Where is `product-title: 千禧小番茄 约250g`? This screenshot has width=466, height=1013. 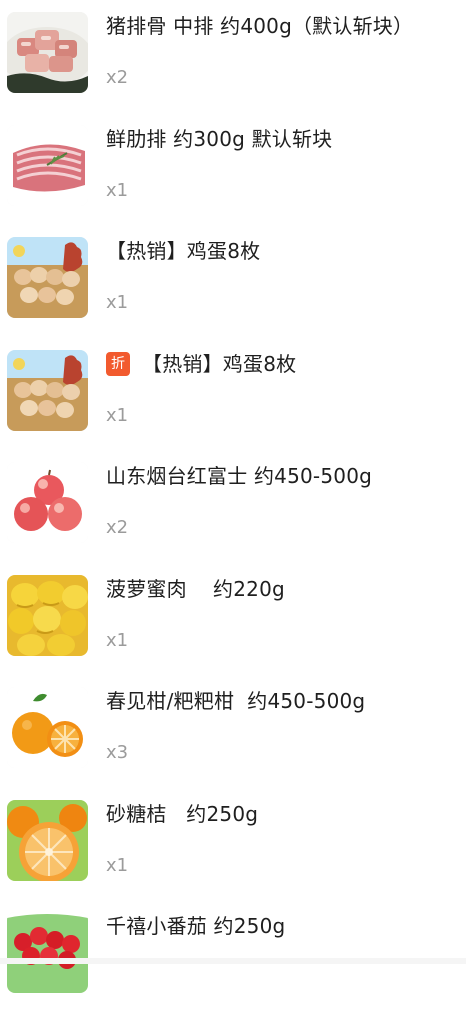
product-title: 千禧小番茄 约250g is located at coordinates (196, 926).